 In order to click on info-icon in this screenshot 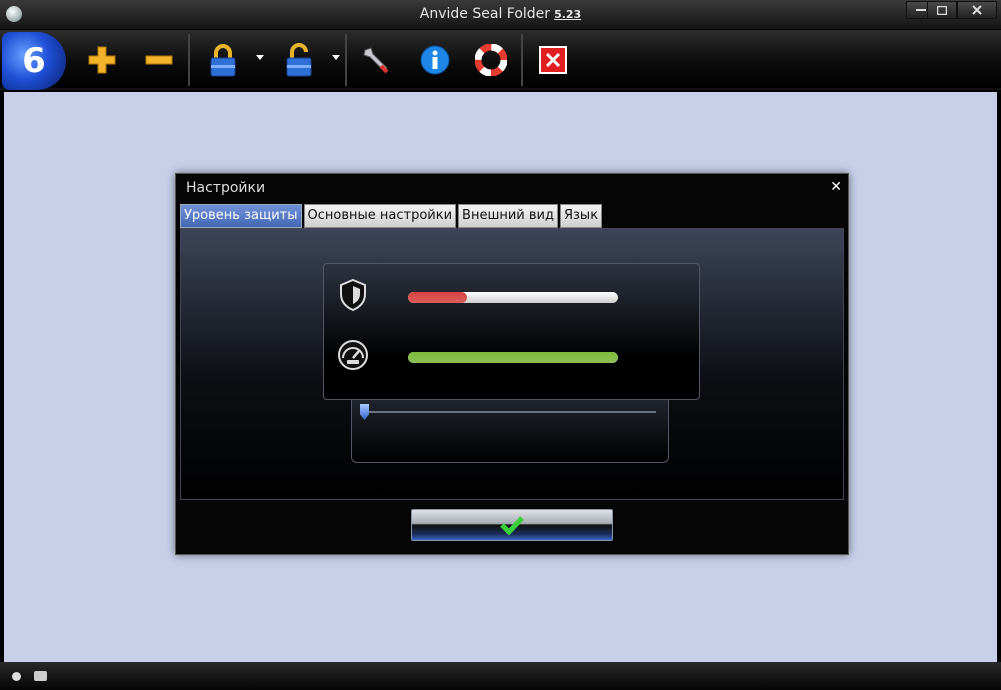, I will do `click(435, 60)`.